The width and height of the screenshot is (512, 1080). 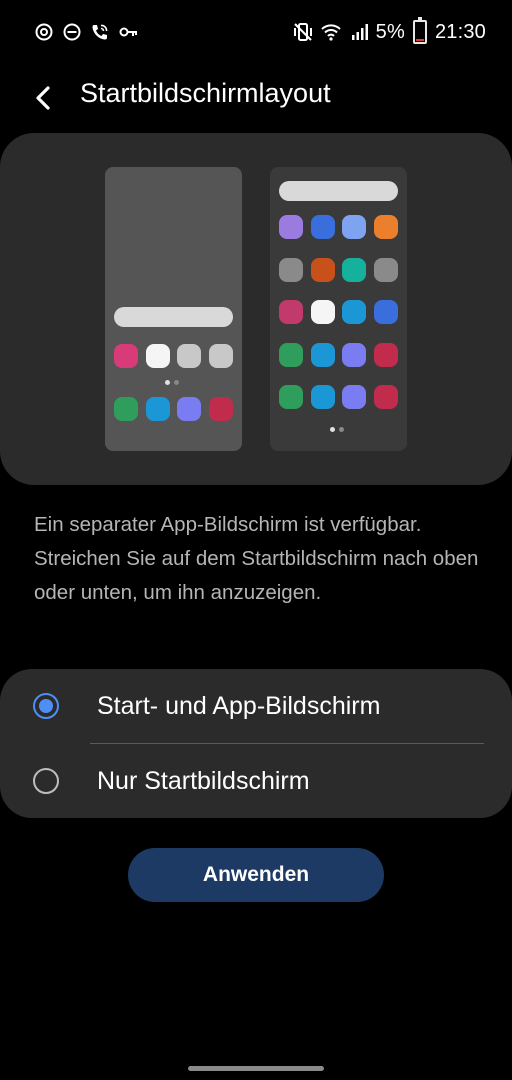 I want to click on wifi-calling-icon, so click(x=100, y=32).